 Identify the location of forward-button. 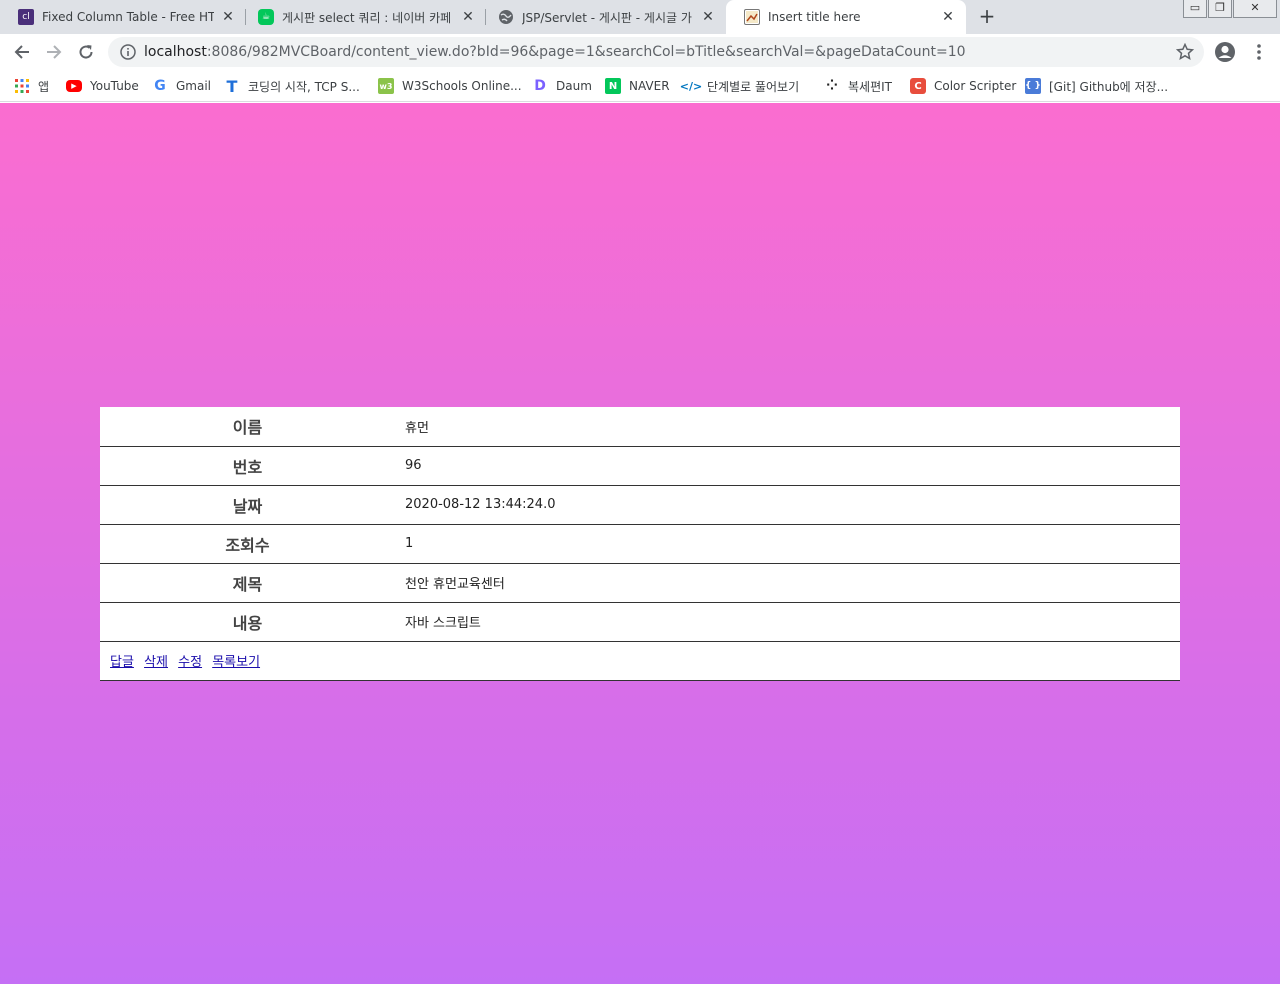
(54, 52).